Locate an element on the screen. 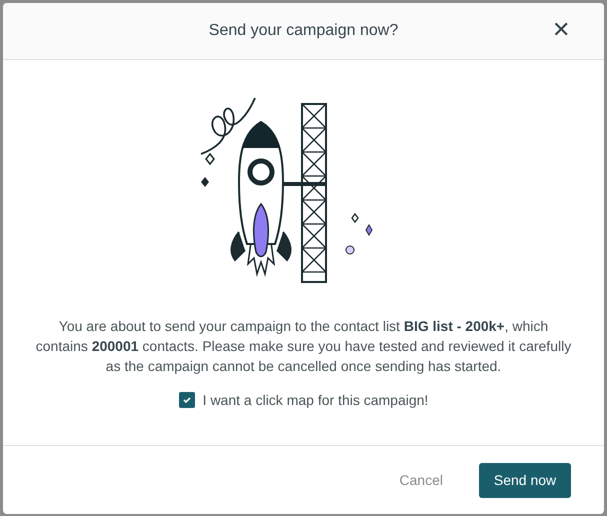  check-icon is located at coordinates (187, 400).